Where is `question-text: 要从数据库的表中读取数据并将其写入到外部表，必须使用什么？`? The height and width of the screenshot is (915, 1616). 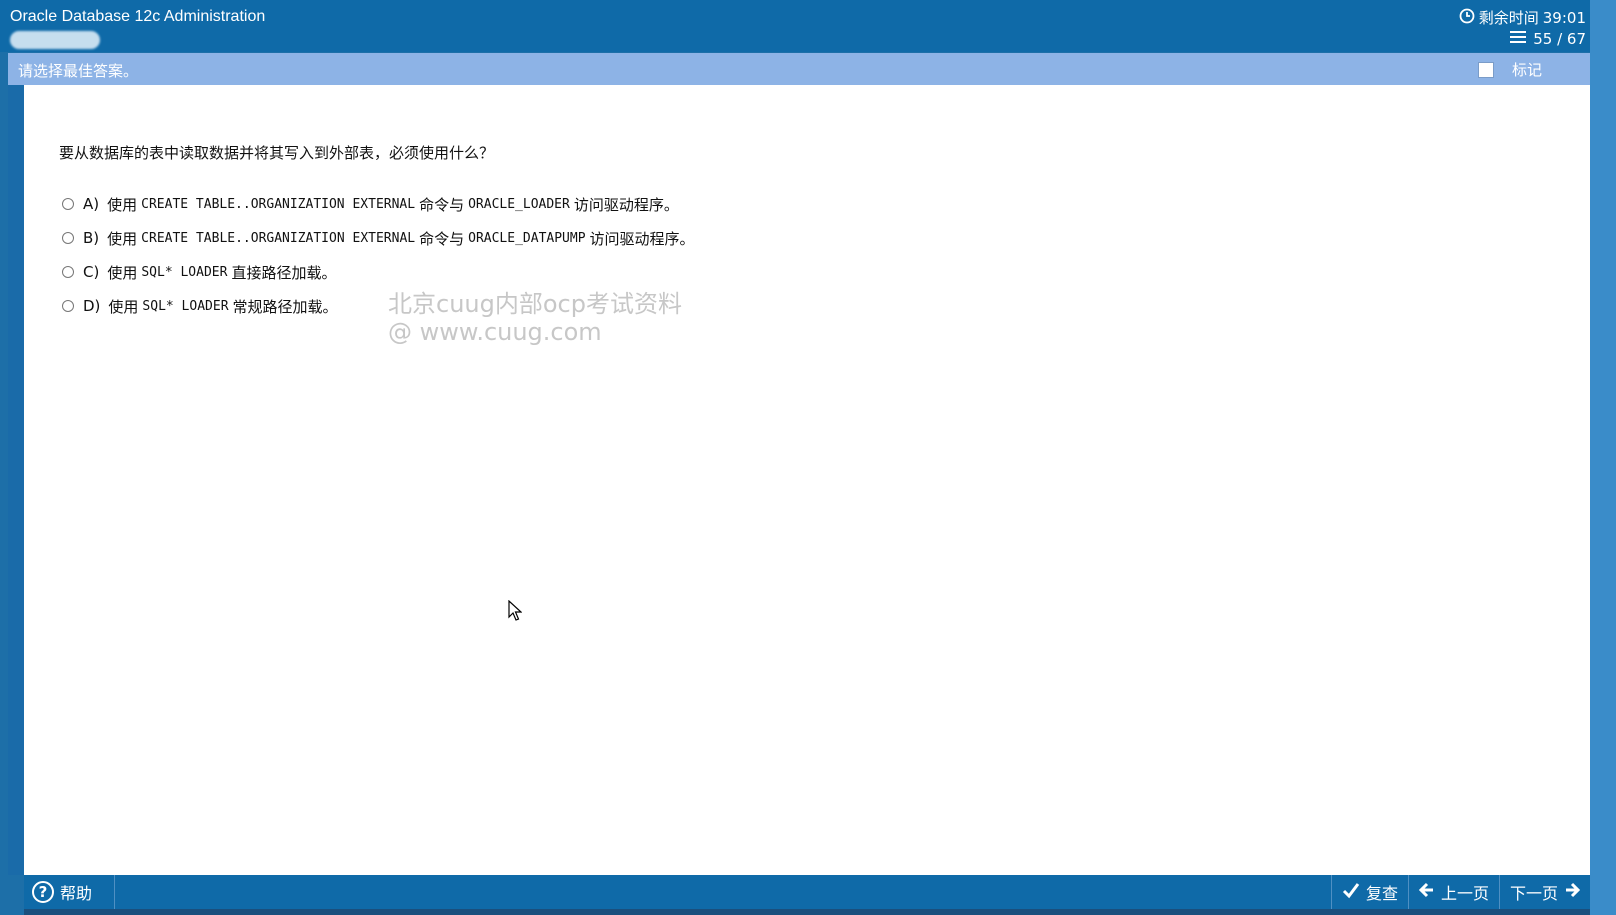
question-text: 要从数据库的表中读取数据并将其写入到外部表，必须使用什么？ is located at coordinates (277, 153).